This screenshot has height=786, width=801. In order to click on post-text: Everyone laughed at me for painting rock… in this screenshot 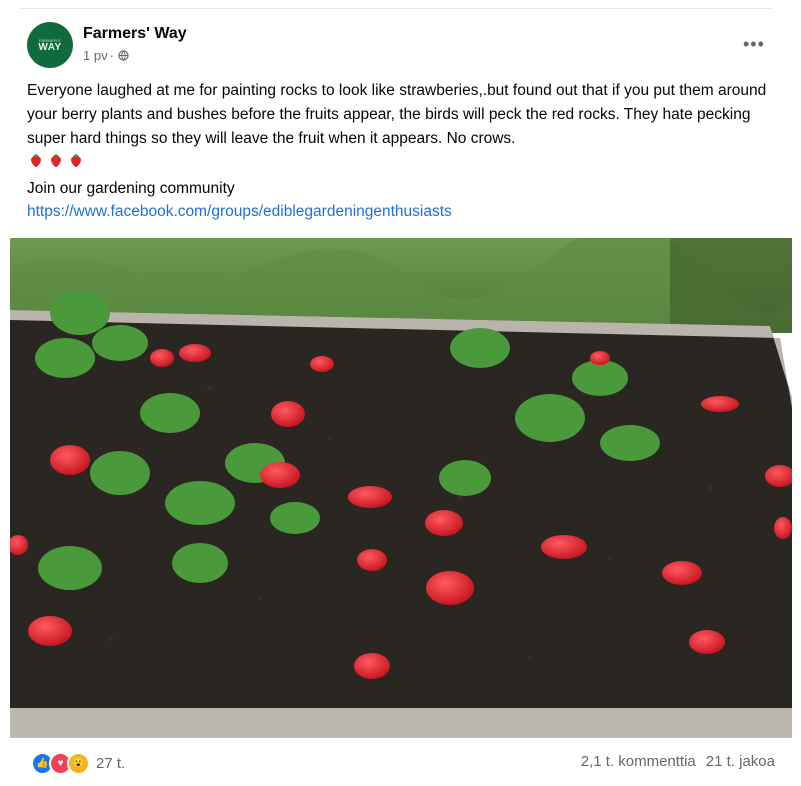, I will do `click(397, 114)`.